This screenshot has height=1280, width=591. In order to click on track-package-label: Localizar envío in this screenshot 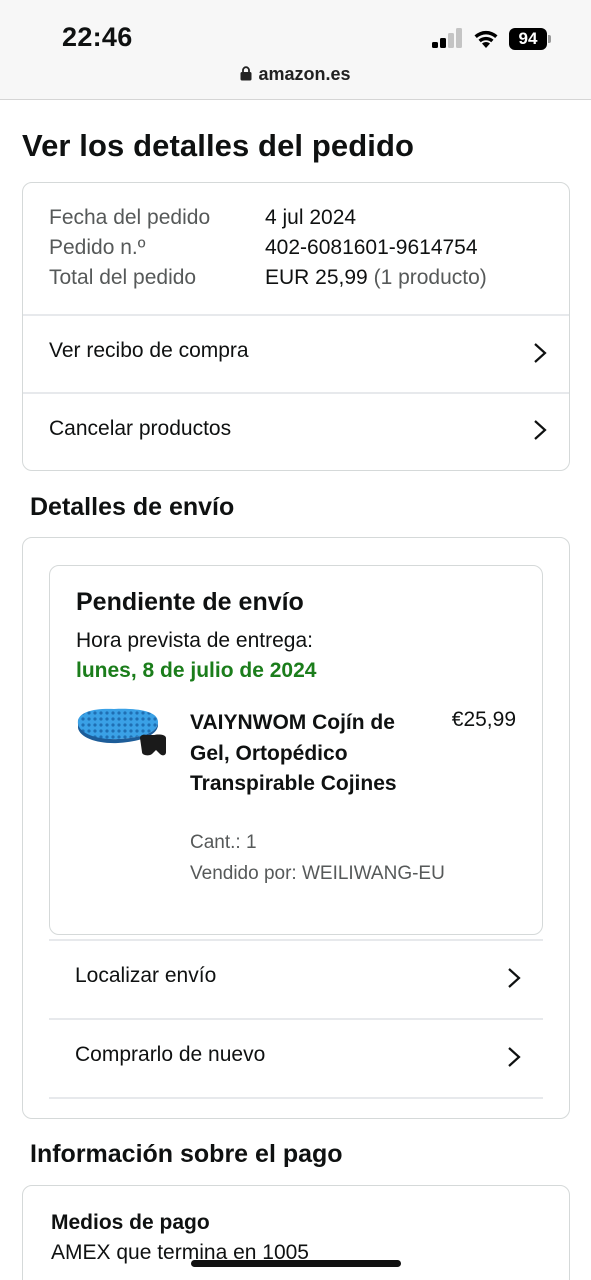, I will do `click(146, 975)`.